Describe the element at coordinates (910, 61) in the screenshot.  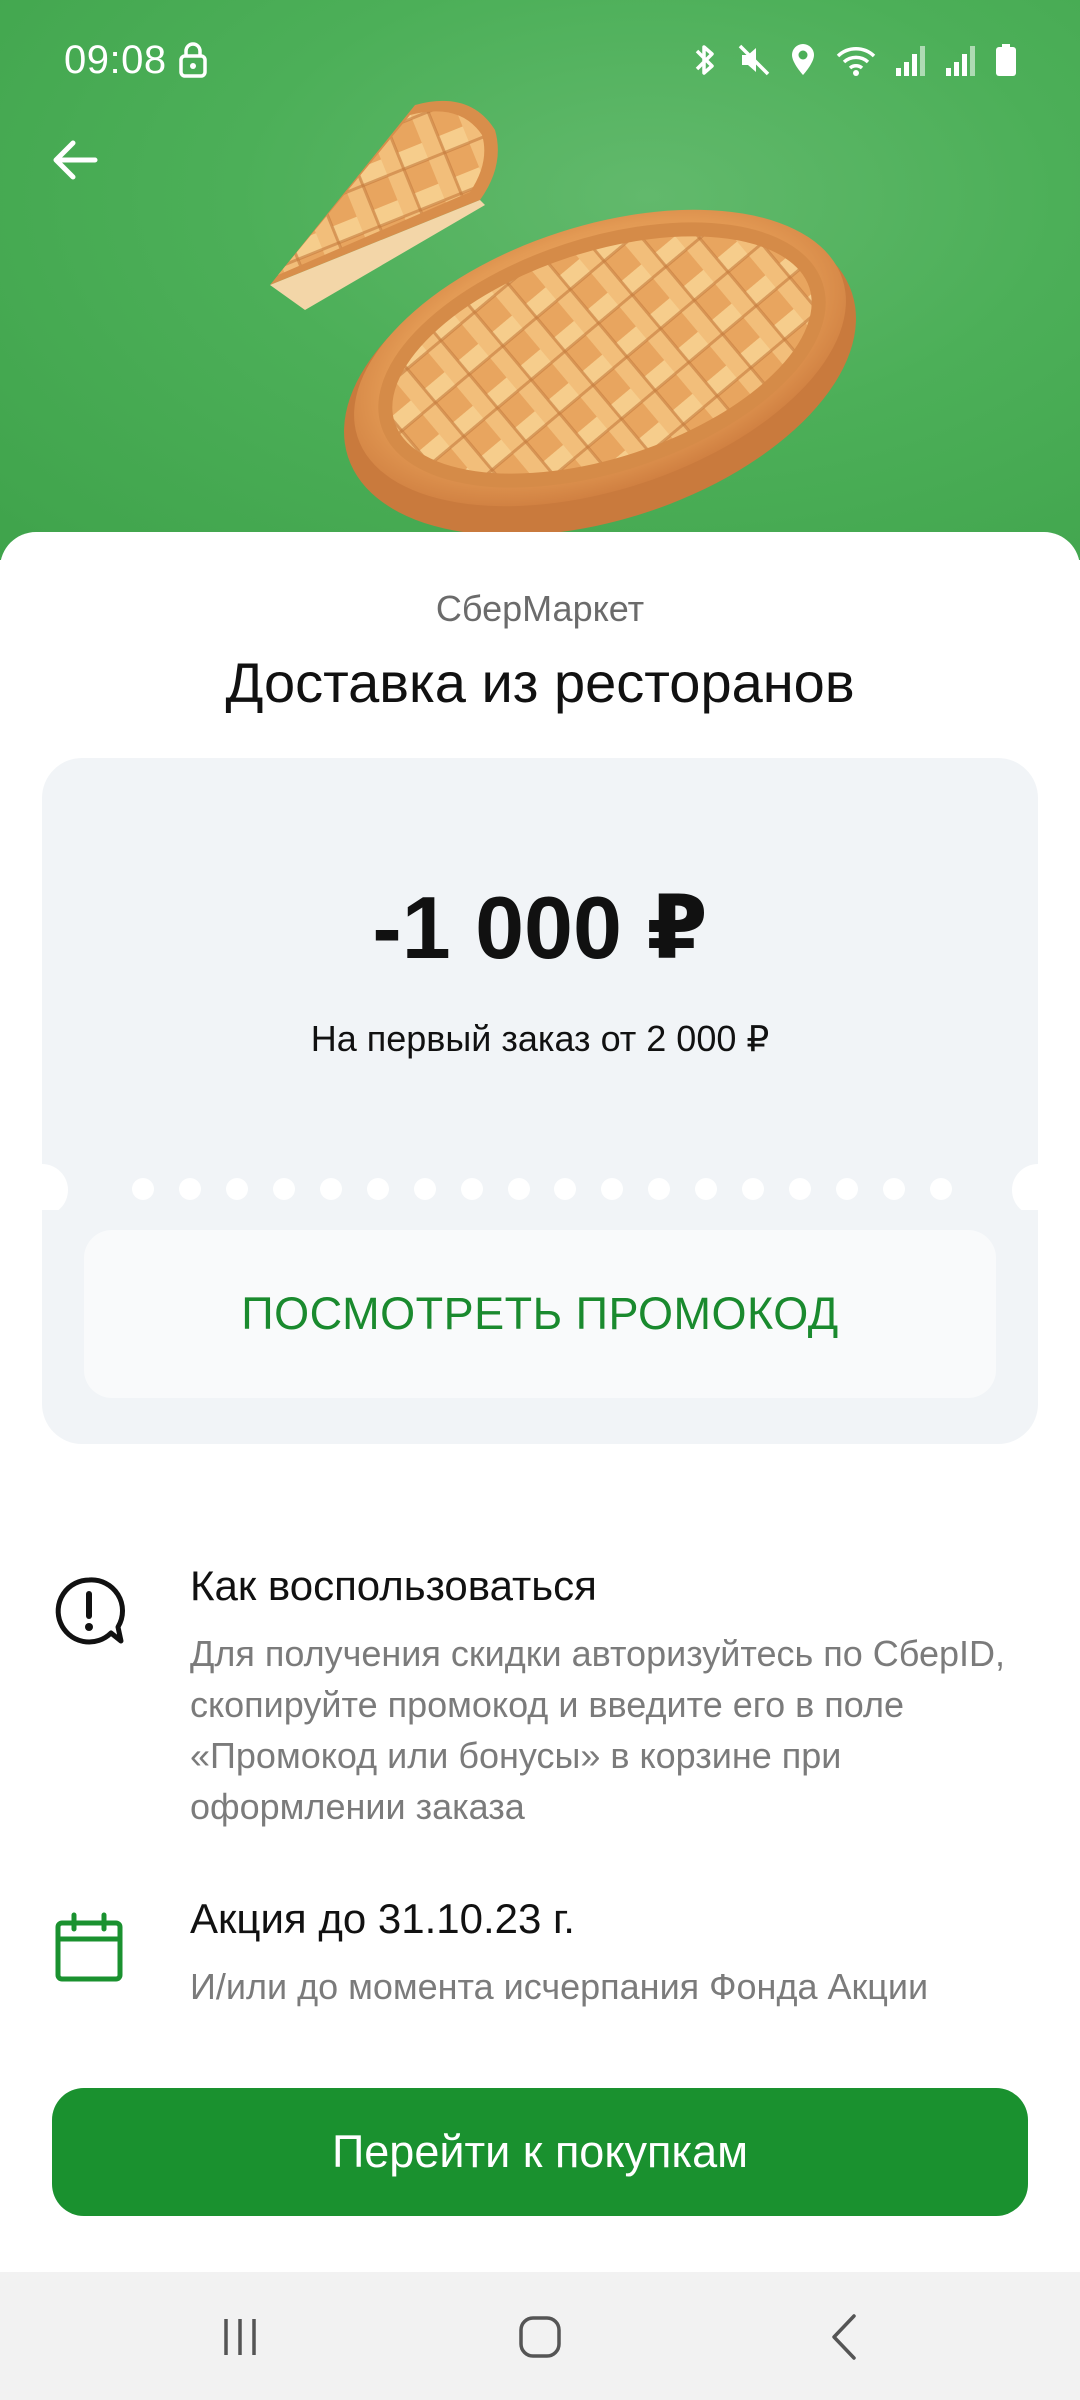
I see `signal-1-icon` at that location.